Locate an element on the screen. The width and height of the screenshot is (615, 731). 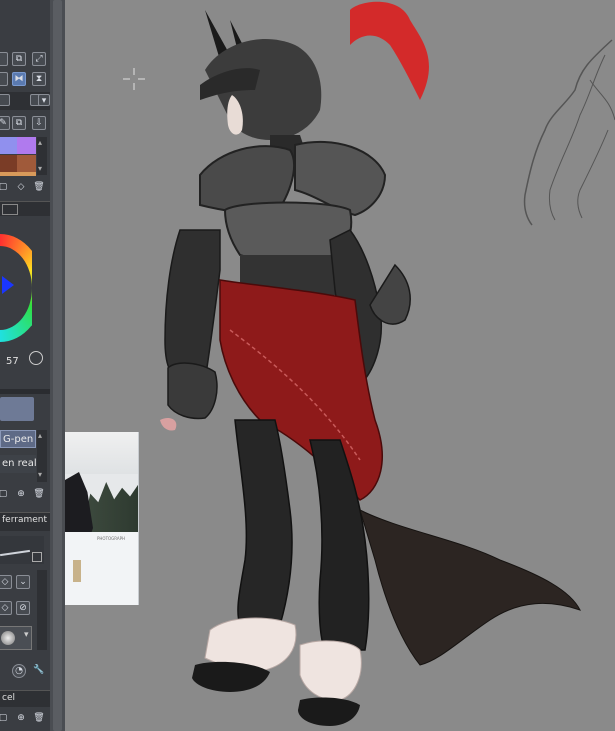
color-swatch-tan is located at coordinates (26, 163).